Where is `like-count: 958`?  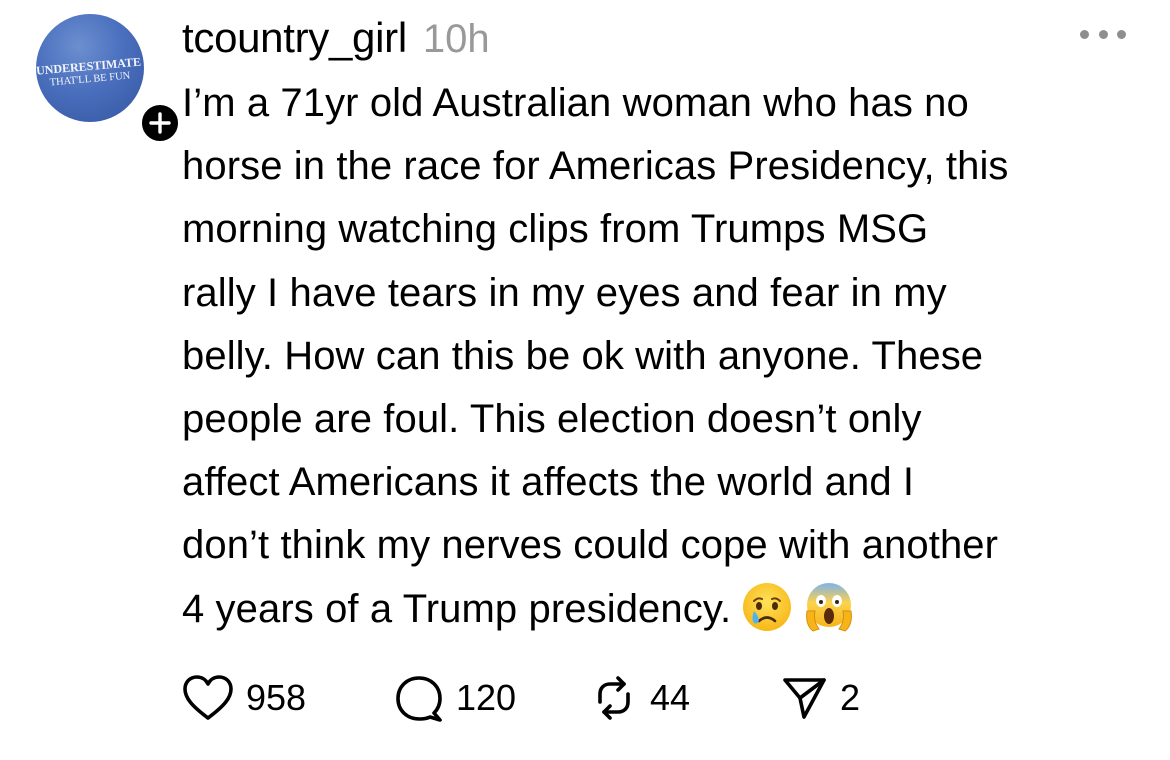
like-count: 958 is located at coordinates (276, 697).